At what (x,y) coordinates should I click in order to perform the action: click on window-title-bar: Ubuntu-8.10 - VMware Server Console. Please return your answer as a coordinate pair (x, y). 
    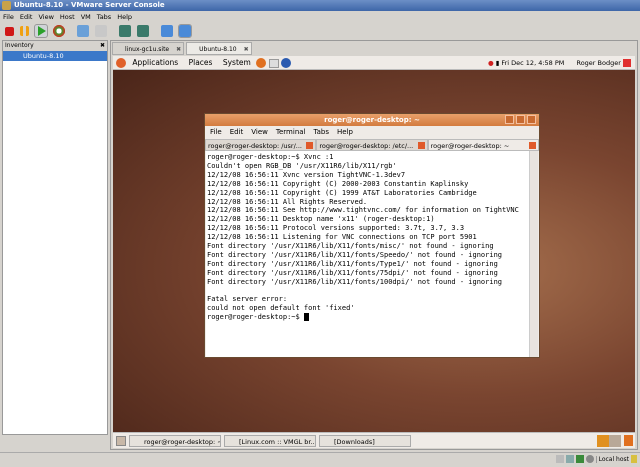
    Looking at the image, I should click on (320, 5).